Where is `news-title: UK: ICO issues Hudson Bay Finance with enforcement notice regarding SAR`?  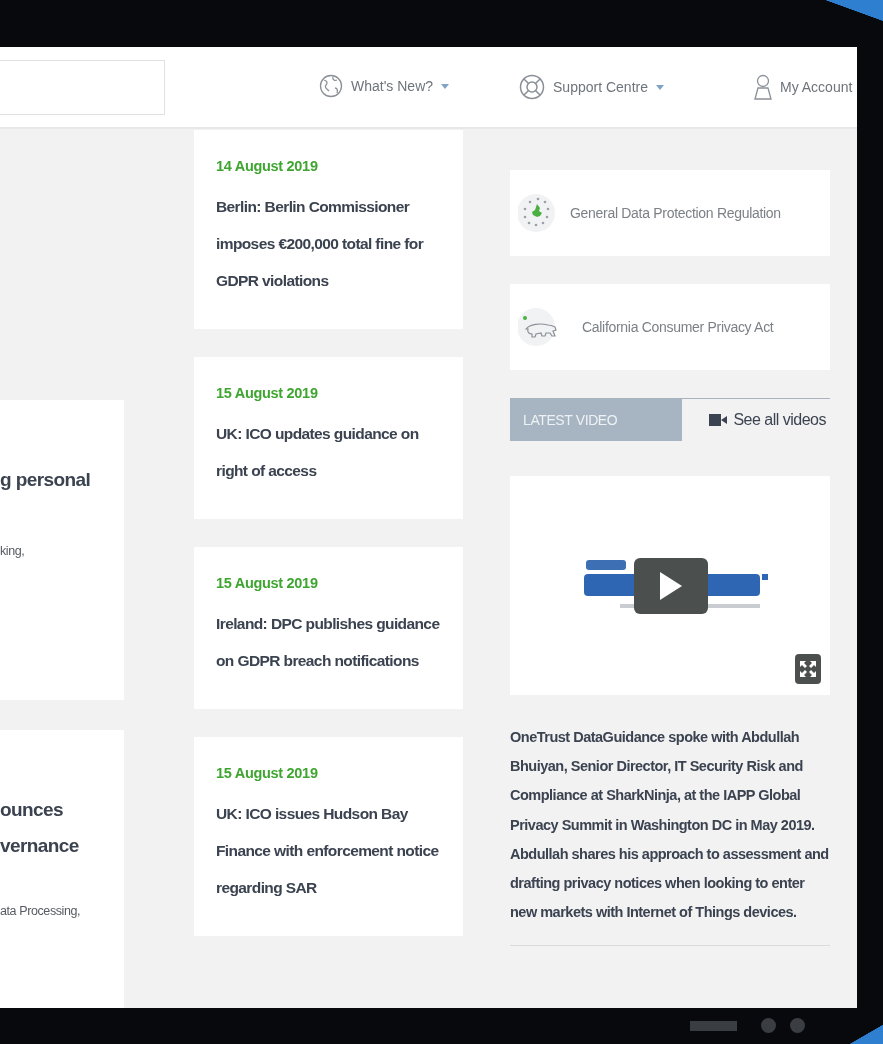 news-title: UK: ICO issues Hudson Bay Finance with enforcement notice regarding SAR is located at coordinates (328, 851).